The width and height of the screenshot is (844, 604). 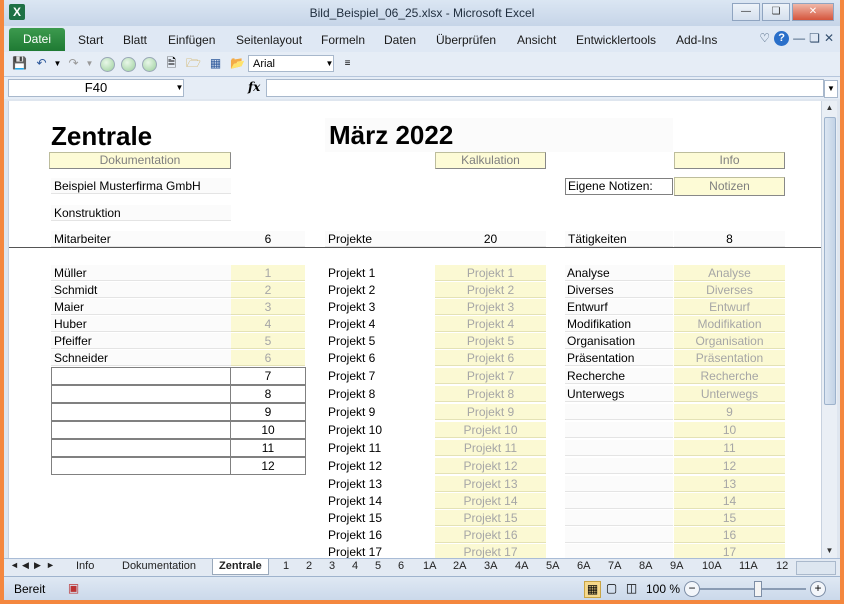 I want to click on scroll-up-icon: ▲, so click(x=829, y=108).